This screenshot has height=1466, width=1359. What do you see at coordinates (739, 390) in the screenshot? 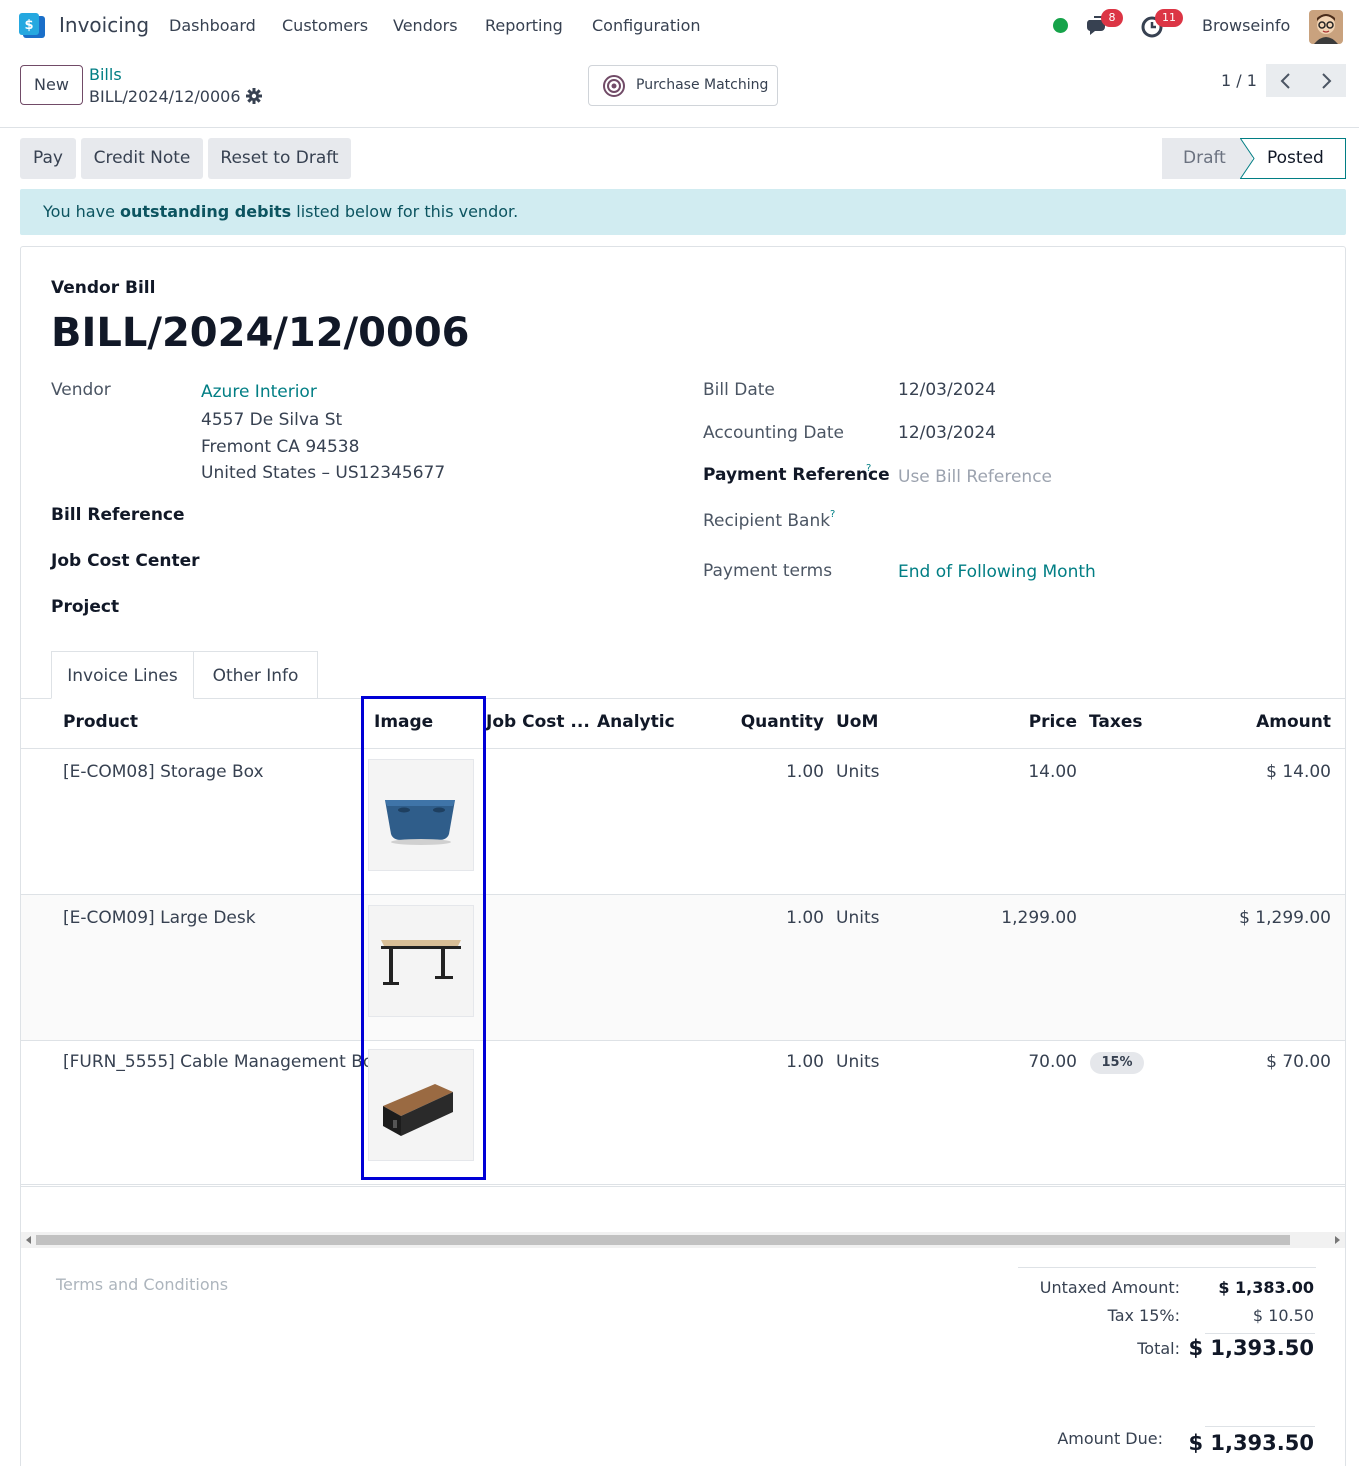
I see `bill-date-label: Bill Date` at bounding box center [739, 390].